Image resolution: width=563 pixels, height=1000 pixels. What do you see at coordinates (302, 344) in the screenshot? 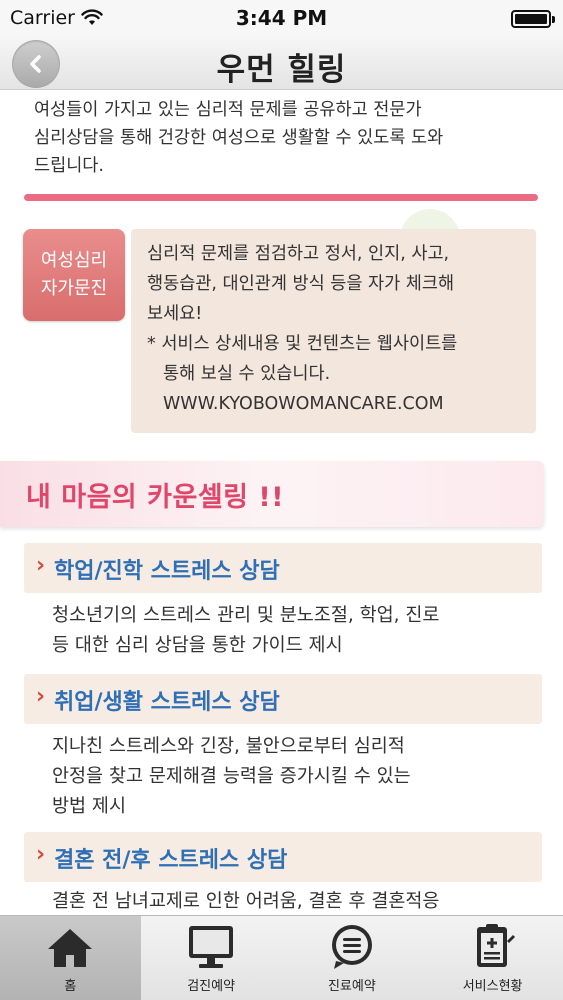
I see `self-check-note: * 서비스 상세내용 및 컨텐츠는 웹사이트를` at bounding box center [302, 344].